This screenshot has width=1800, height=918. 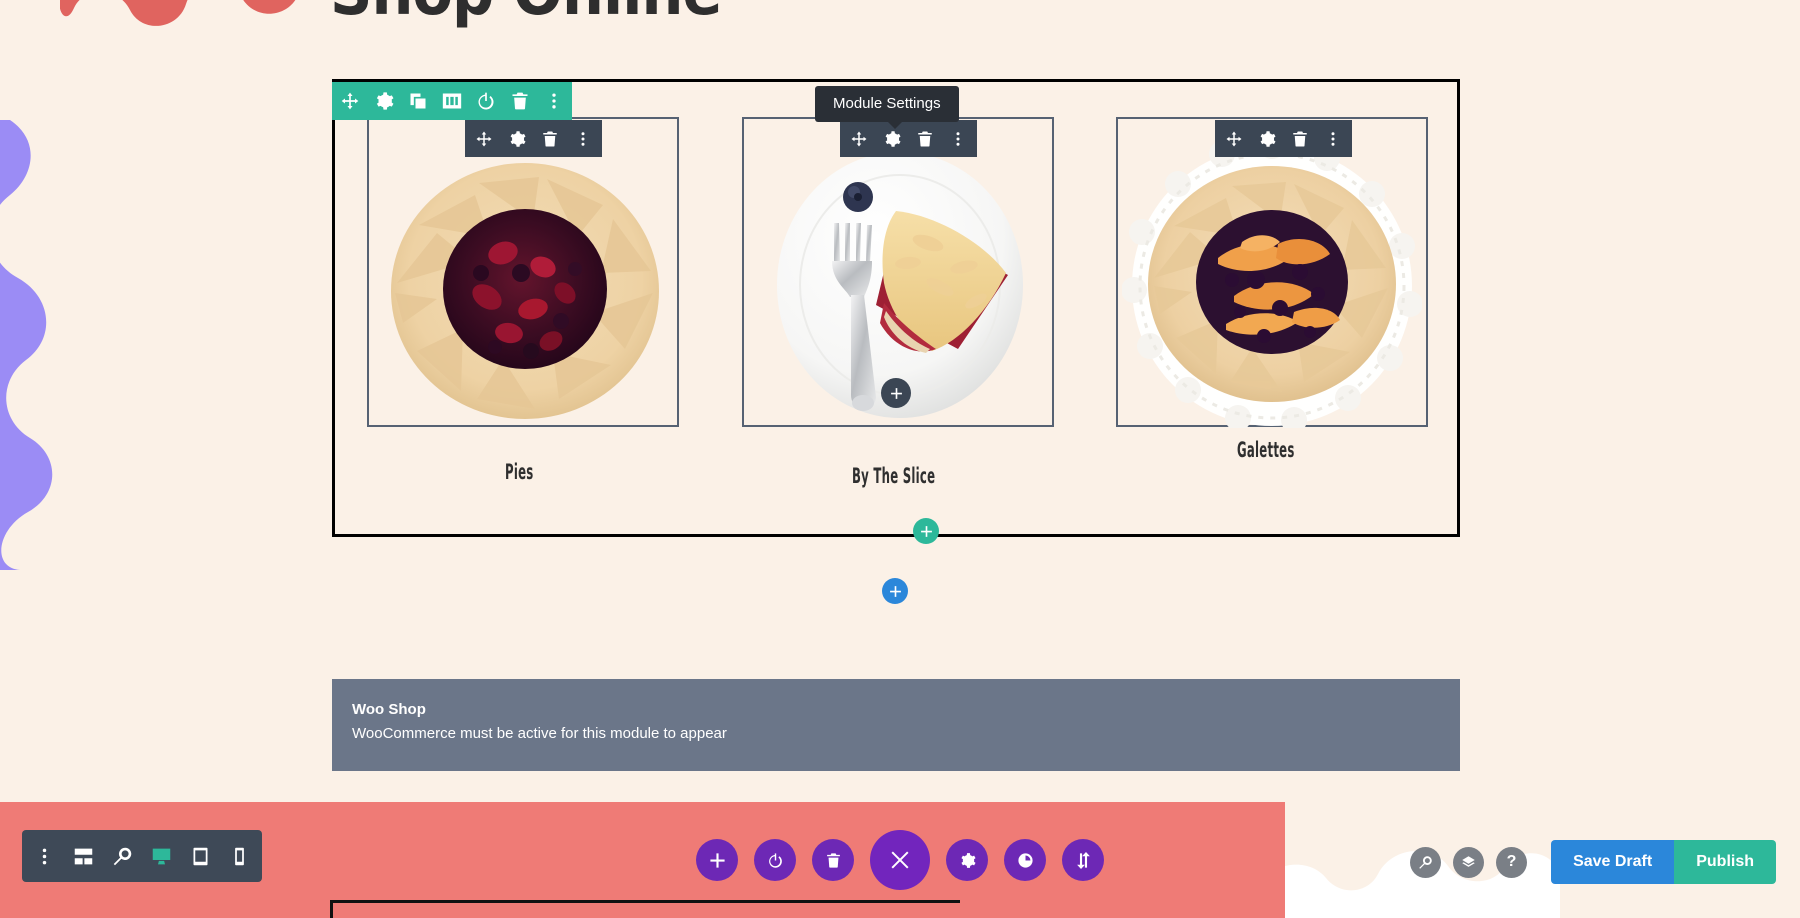 What do you see at coordinates (1469, 862) in the screenshot?
I see `layers-icon` at bounding box center [1469, 862].